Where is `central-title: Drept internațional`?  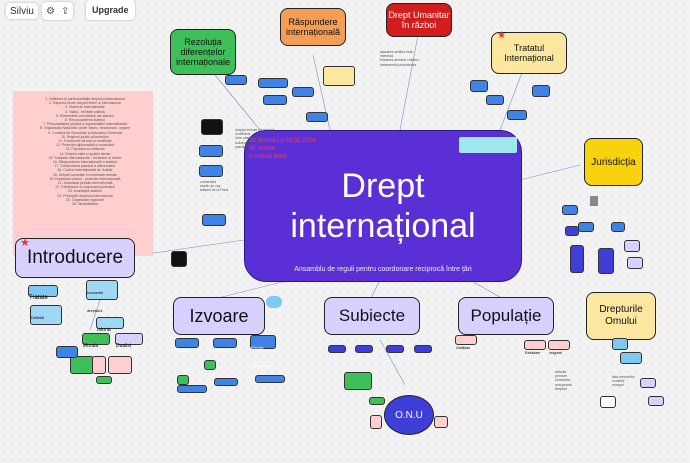 central-title: Drept internațional is located at coordinates (383, 206).